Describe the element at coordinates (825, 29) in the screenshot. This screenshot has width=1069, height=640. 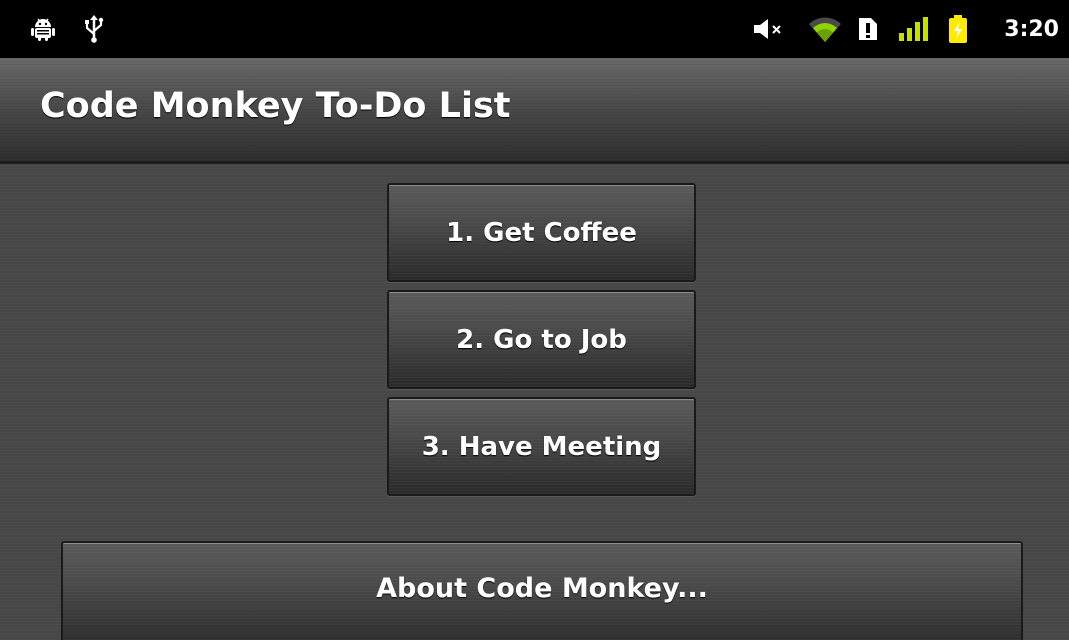
I see `wifi-icon` at that location.